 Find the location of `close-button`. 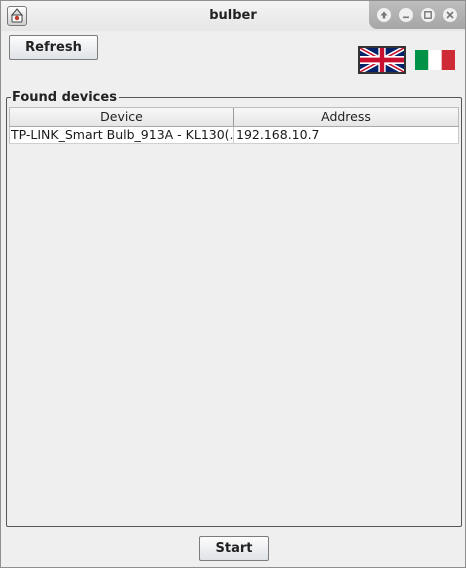

close-button is located at coordinates (450, 15).